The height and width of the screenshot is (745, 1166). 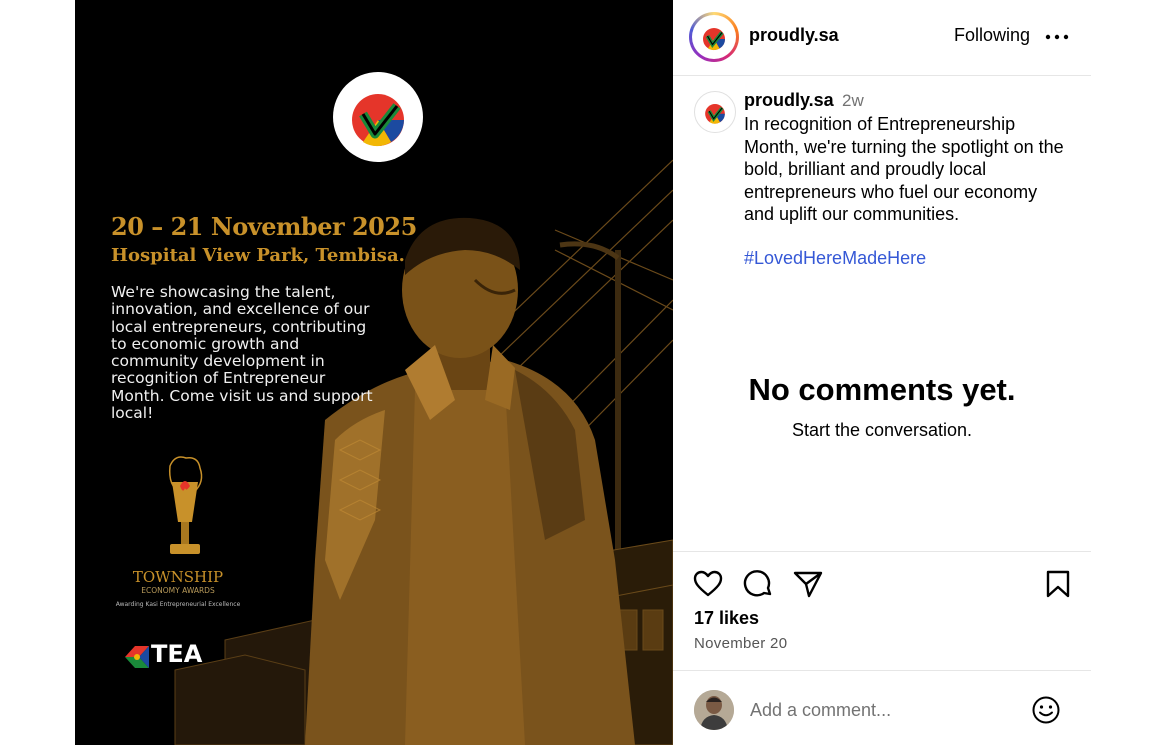 I want to click on caption-avatar, so click(x=715, y=112).